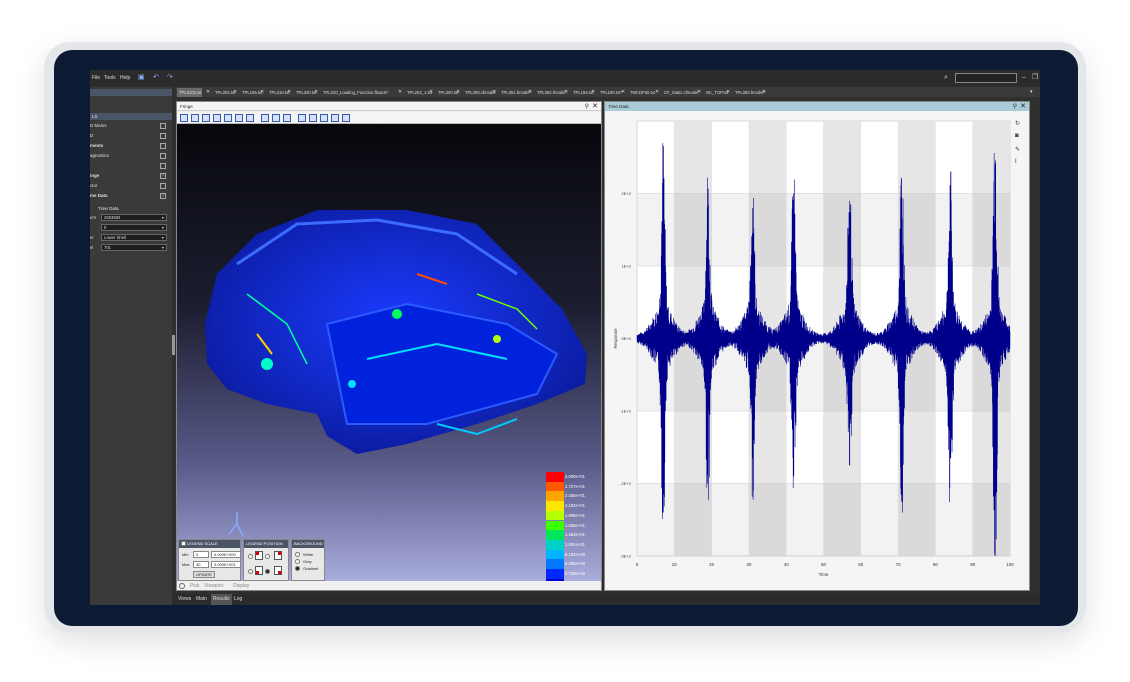 This screenshot has height=682, width=1130. I want to click on menu-file: File, so click(96, 78).